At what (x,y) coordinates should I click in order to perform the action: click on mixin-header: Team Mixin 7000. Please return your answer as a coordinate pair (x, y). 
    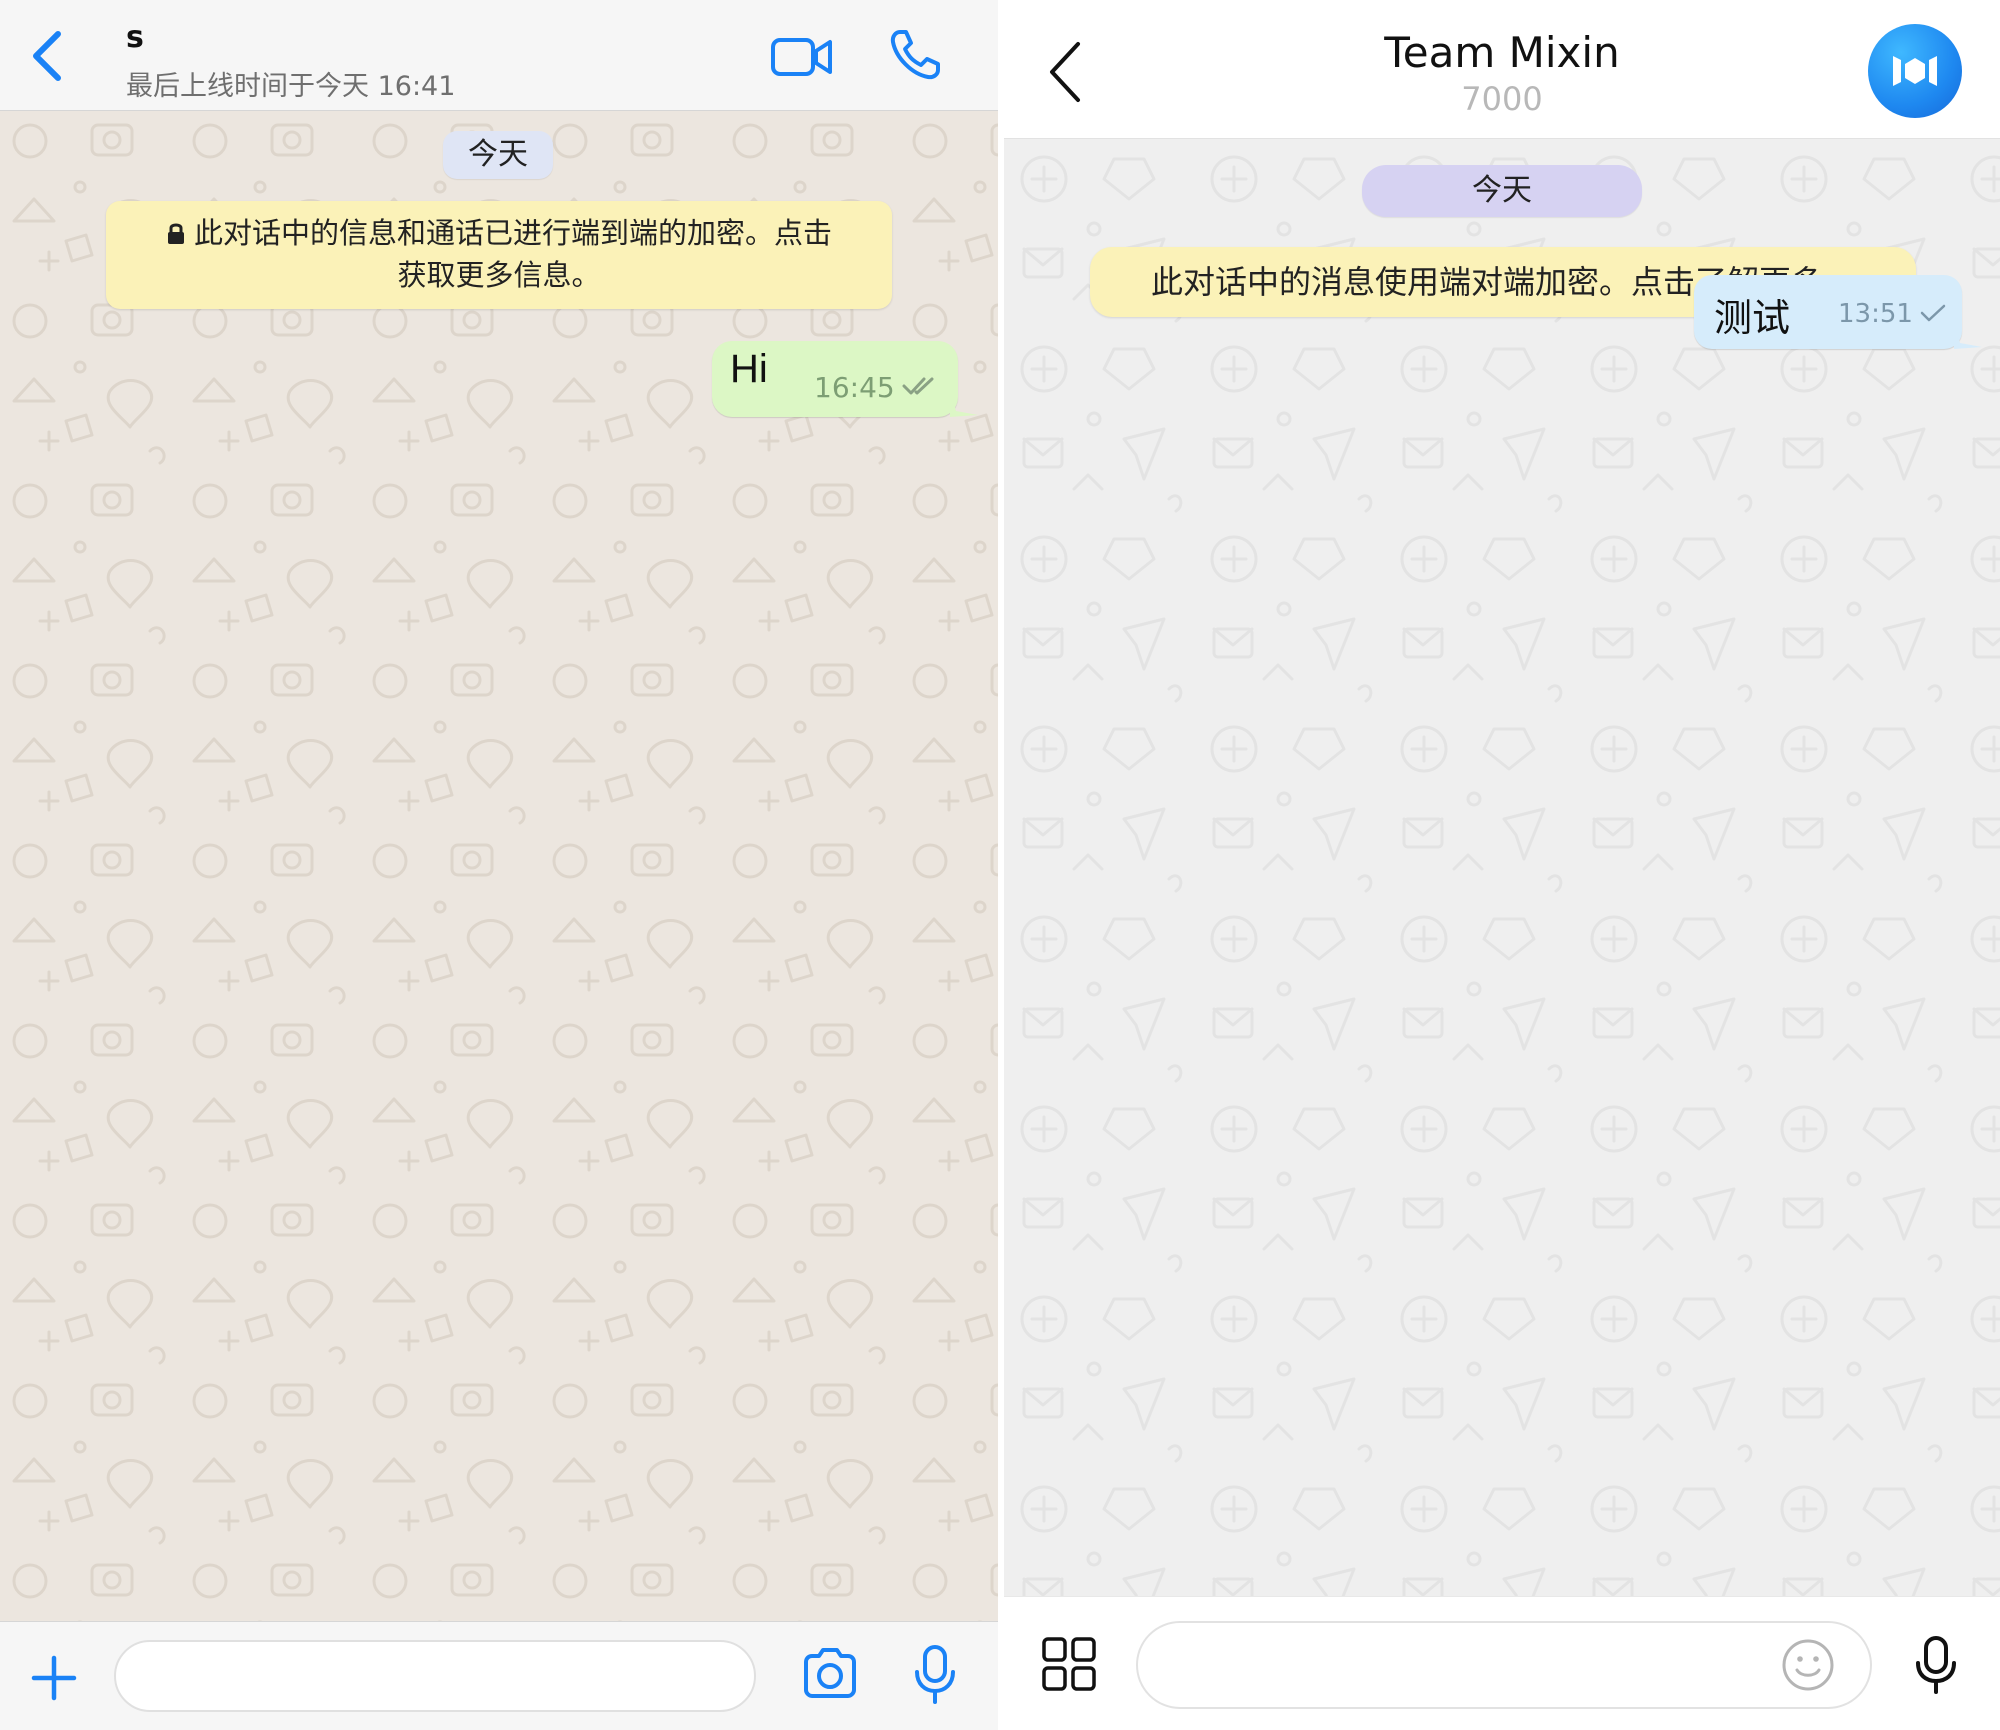
    Looking at the image, I should click on (1502, 69).